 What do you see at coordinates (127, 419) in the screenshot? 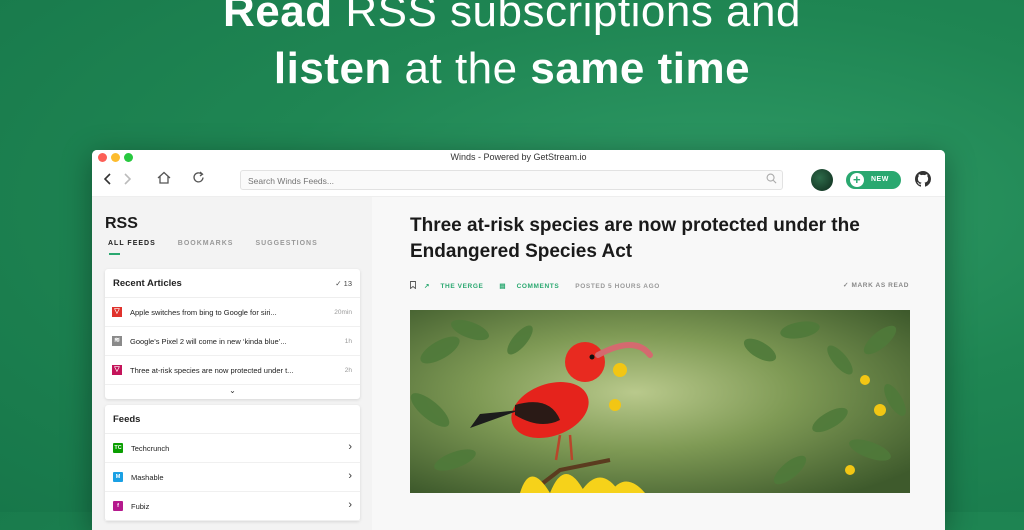
I see `feeds-title: Feeds` at bounding box center [127, 419].